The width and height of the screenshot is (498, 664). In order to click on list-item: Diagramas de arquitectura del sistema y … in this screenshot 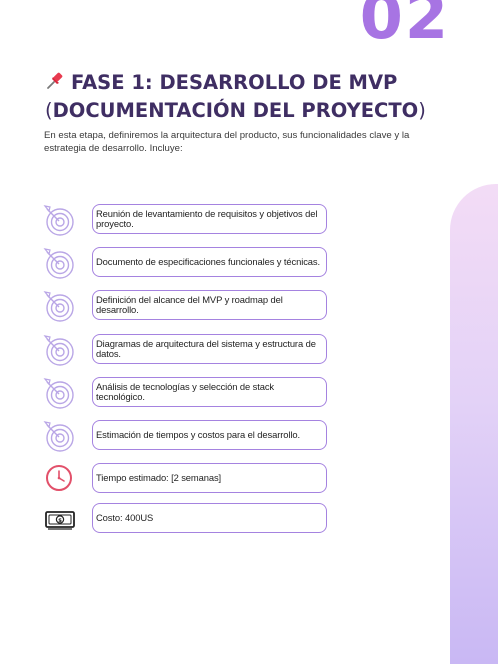, I will do `click(192, 350)`.